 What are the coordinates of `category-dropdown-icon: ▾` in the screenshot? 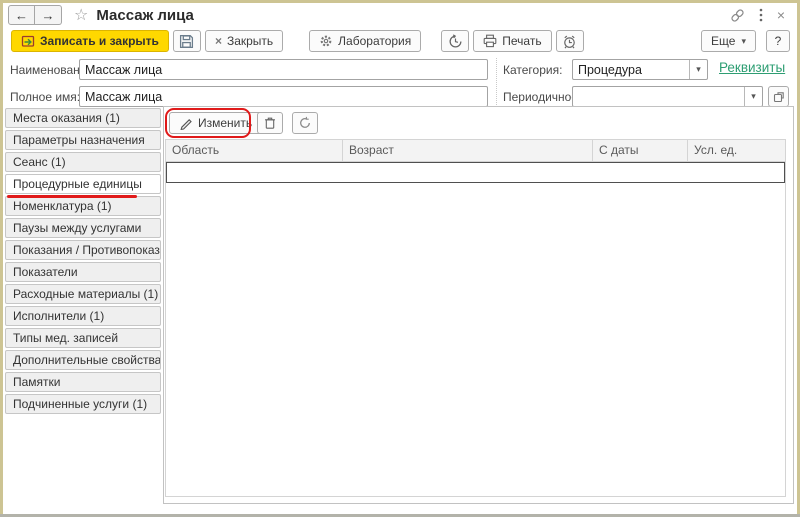 It's located at (698, 69).